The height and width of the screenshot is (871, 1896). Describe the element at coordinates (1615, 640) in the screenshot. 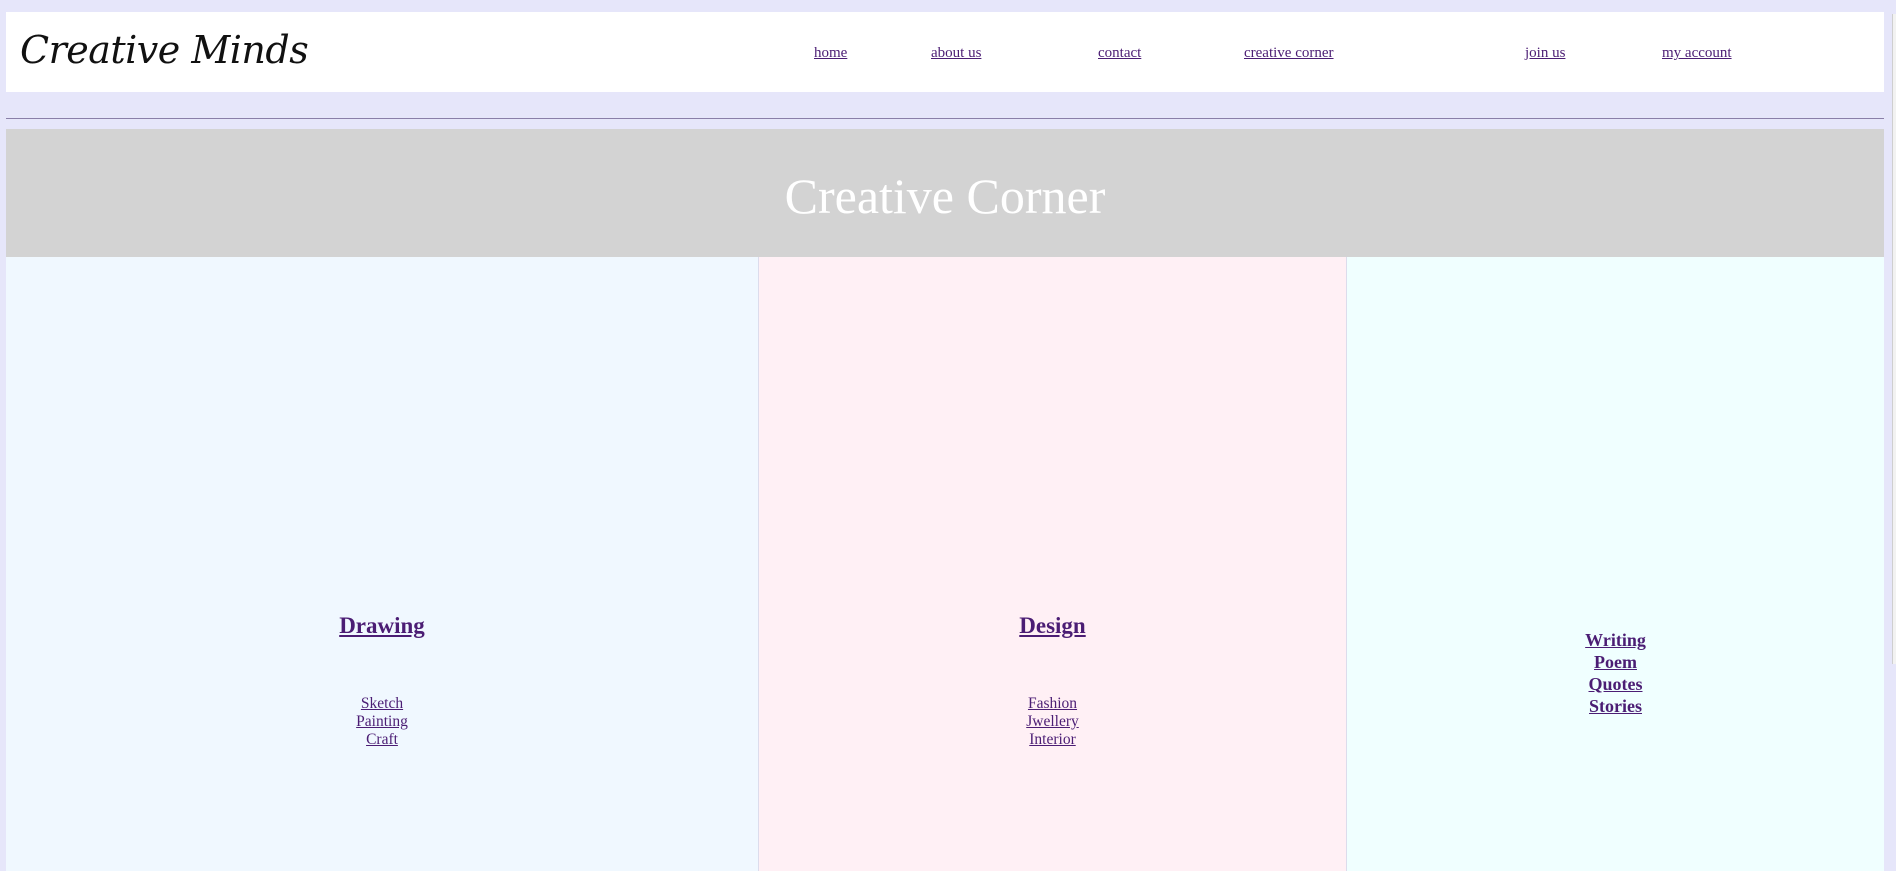

I see `link-writing: Writing` at that location.